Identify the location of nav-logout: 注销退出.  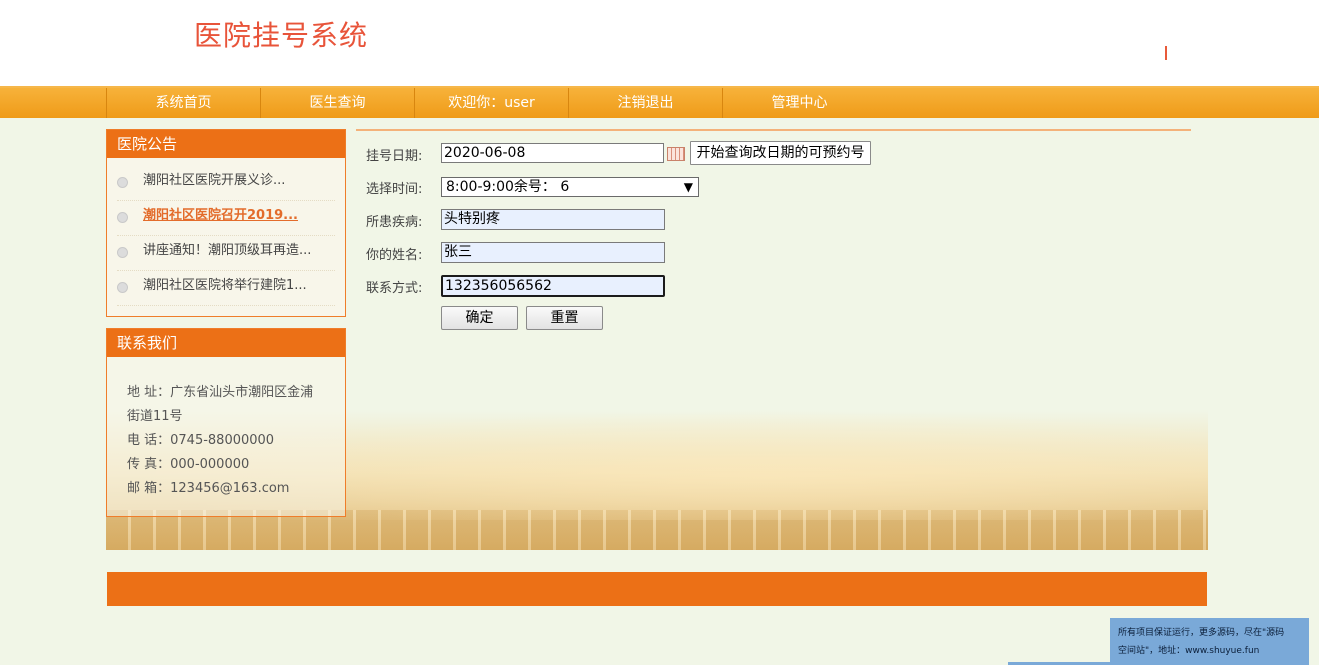
(645, 103).